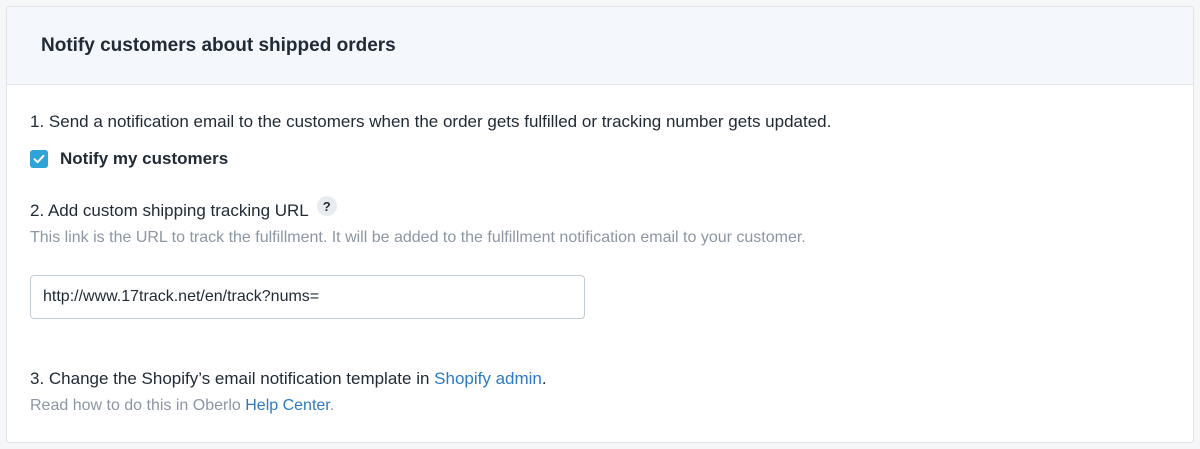 The image size is (1200, 449). Describe the element at coordinates (144, 159) in the screenshot. I see `notify-customers-label: Notify my customers` at that location.